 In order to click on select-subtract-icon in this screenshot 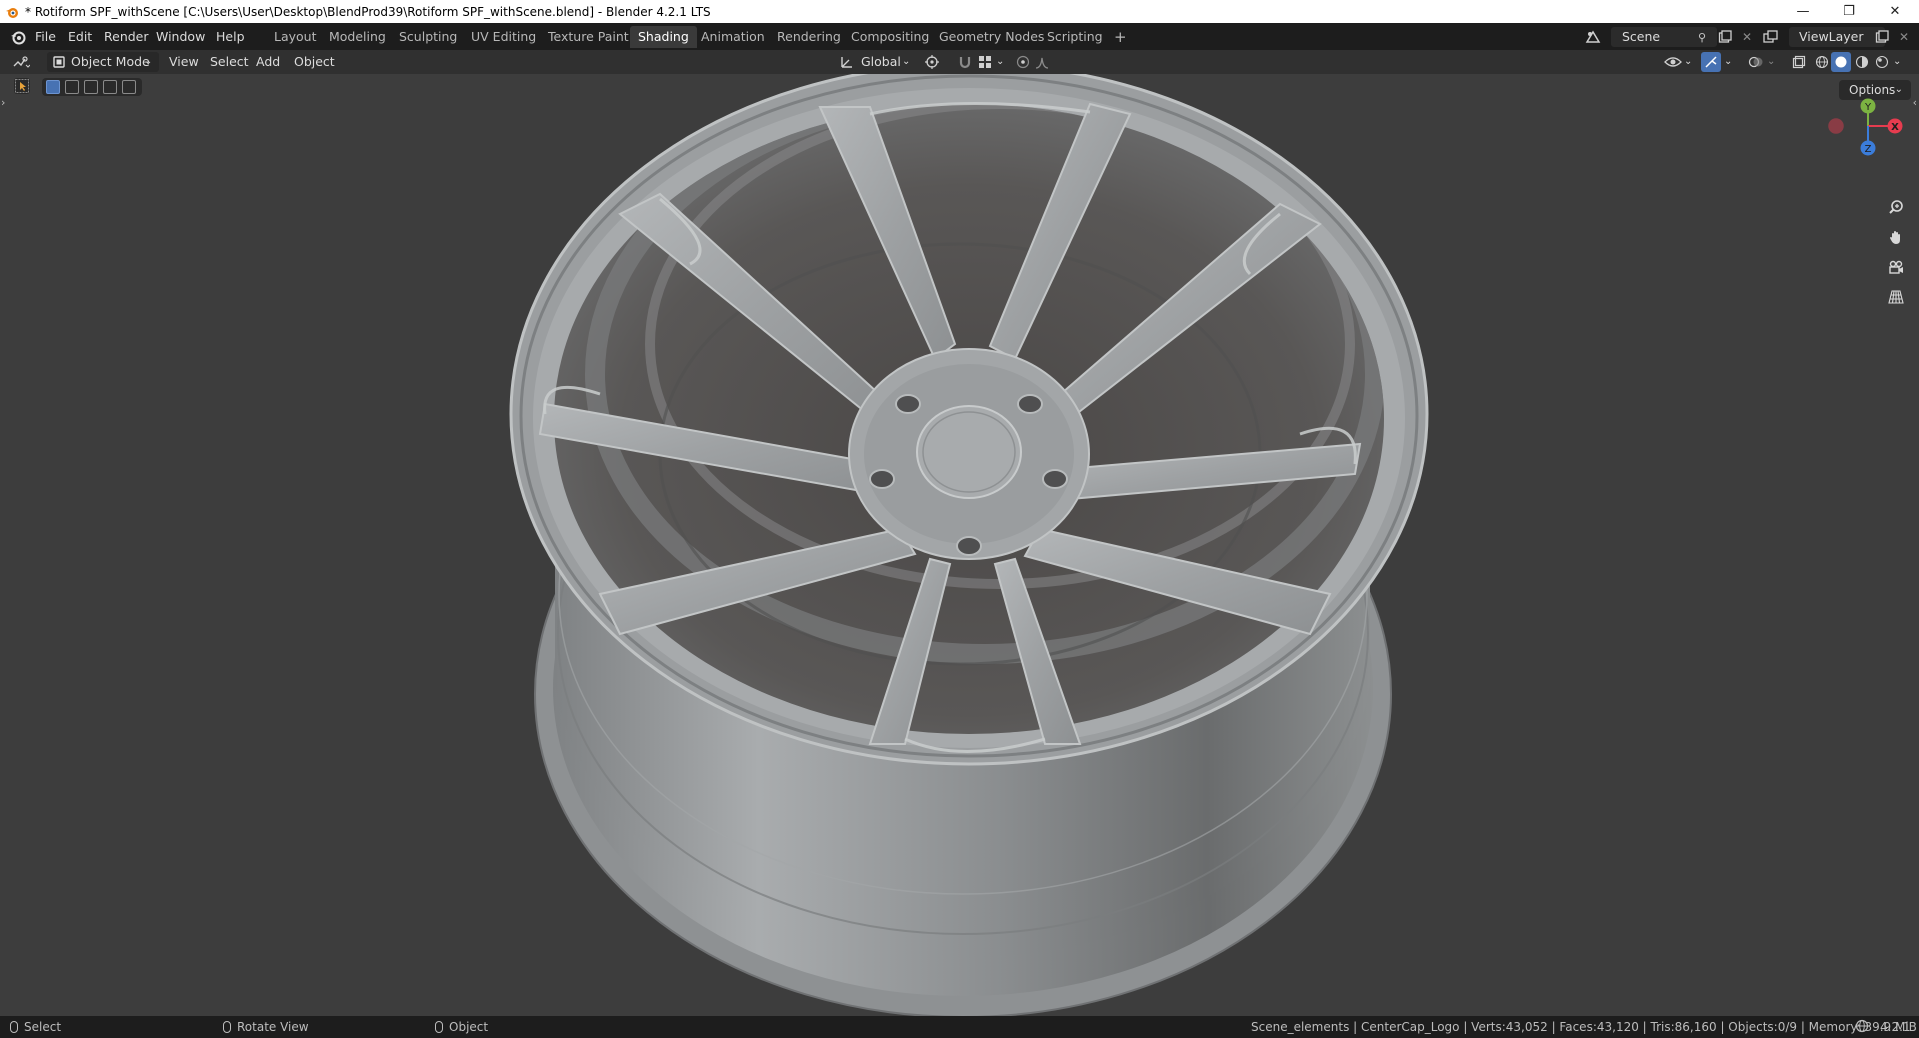, I will do `click(91, 87)`.